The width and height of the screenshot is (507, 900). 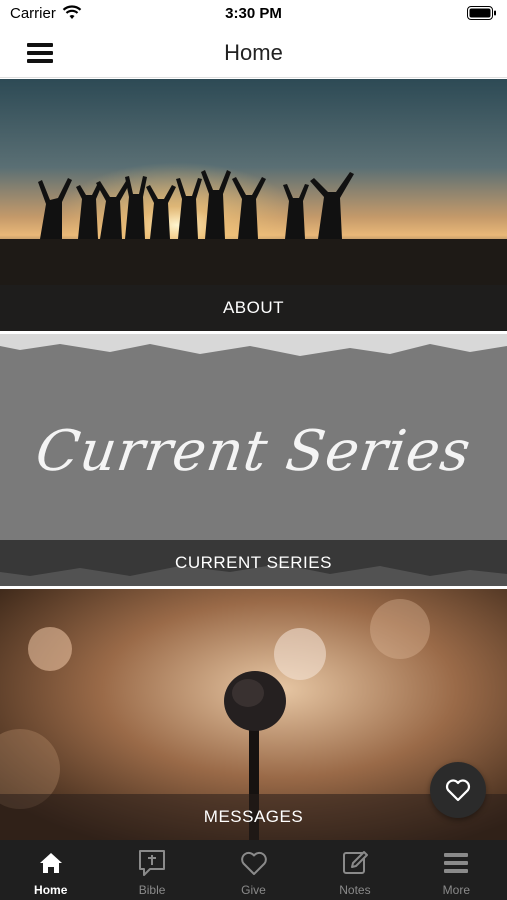 I want to click on home-icon, so click(x=50, y=863).